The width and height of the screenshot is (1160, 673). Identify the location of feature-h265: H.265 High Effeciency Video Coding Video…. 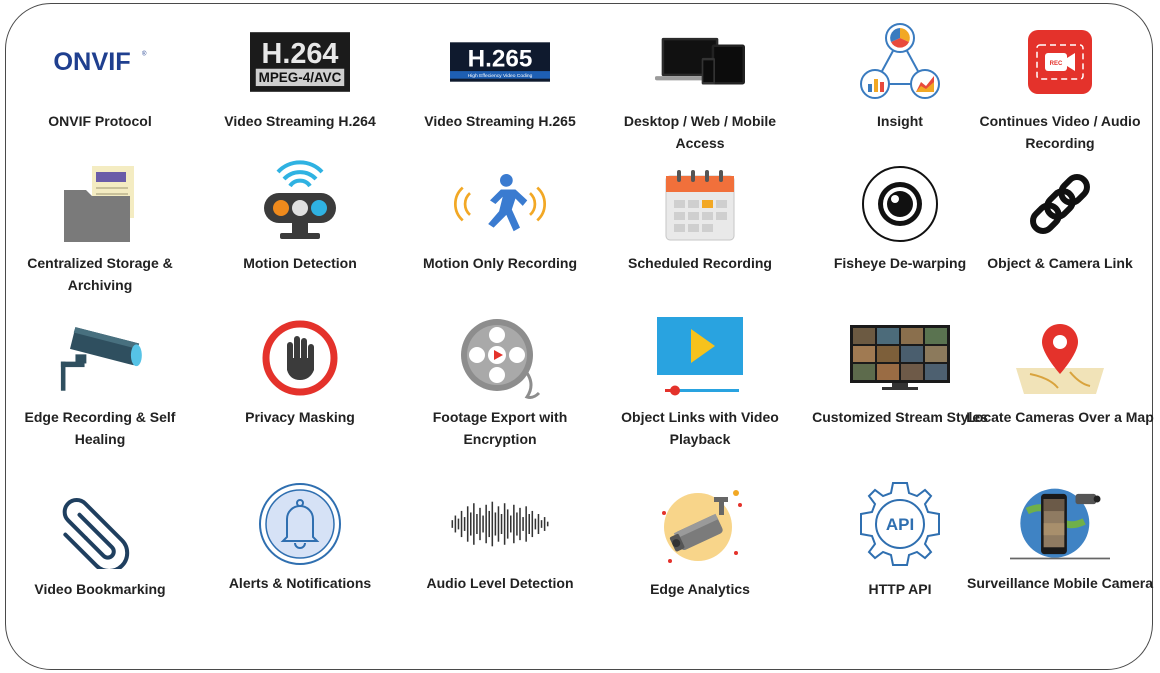
(500, 77).